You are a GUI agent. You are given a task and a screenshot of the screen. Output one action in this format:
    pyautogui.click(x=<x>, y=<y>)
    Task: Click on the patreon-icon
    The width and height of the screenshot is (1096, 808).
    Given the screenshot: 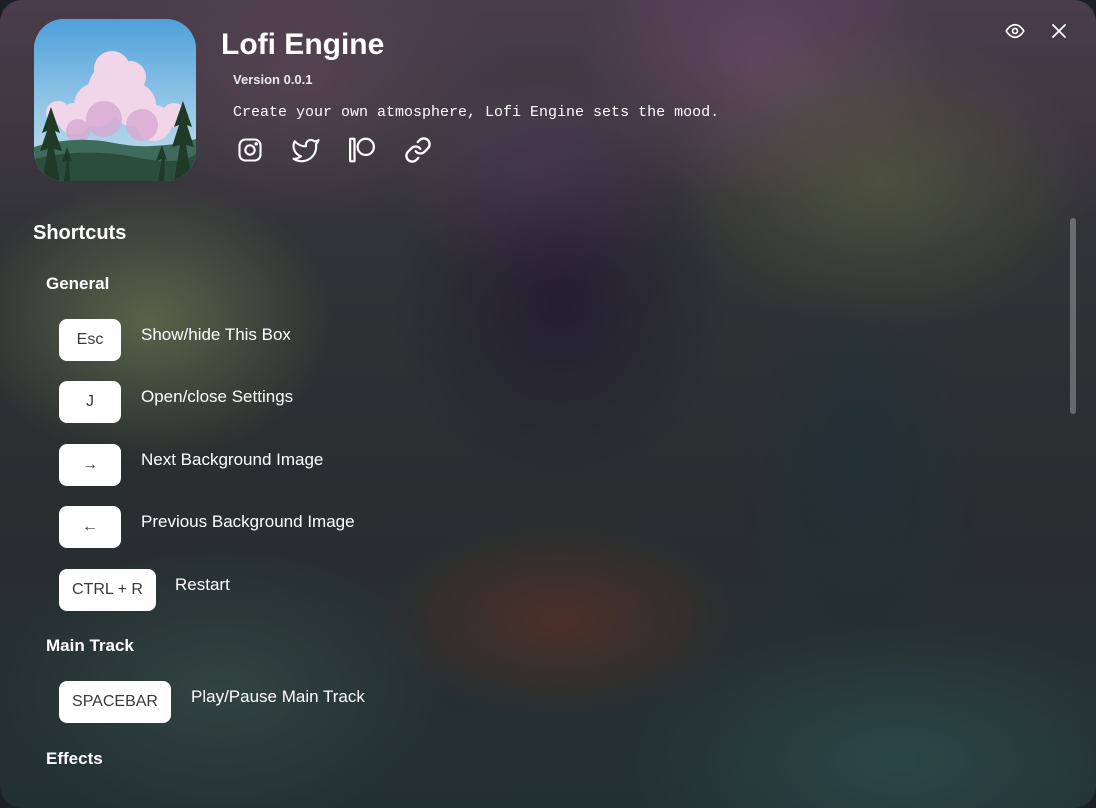 What is the action you would take?
    pyautogui.click(x=362, y=150)
    